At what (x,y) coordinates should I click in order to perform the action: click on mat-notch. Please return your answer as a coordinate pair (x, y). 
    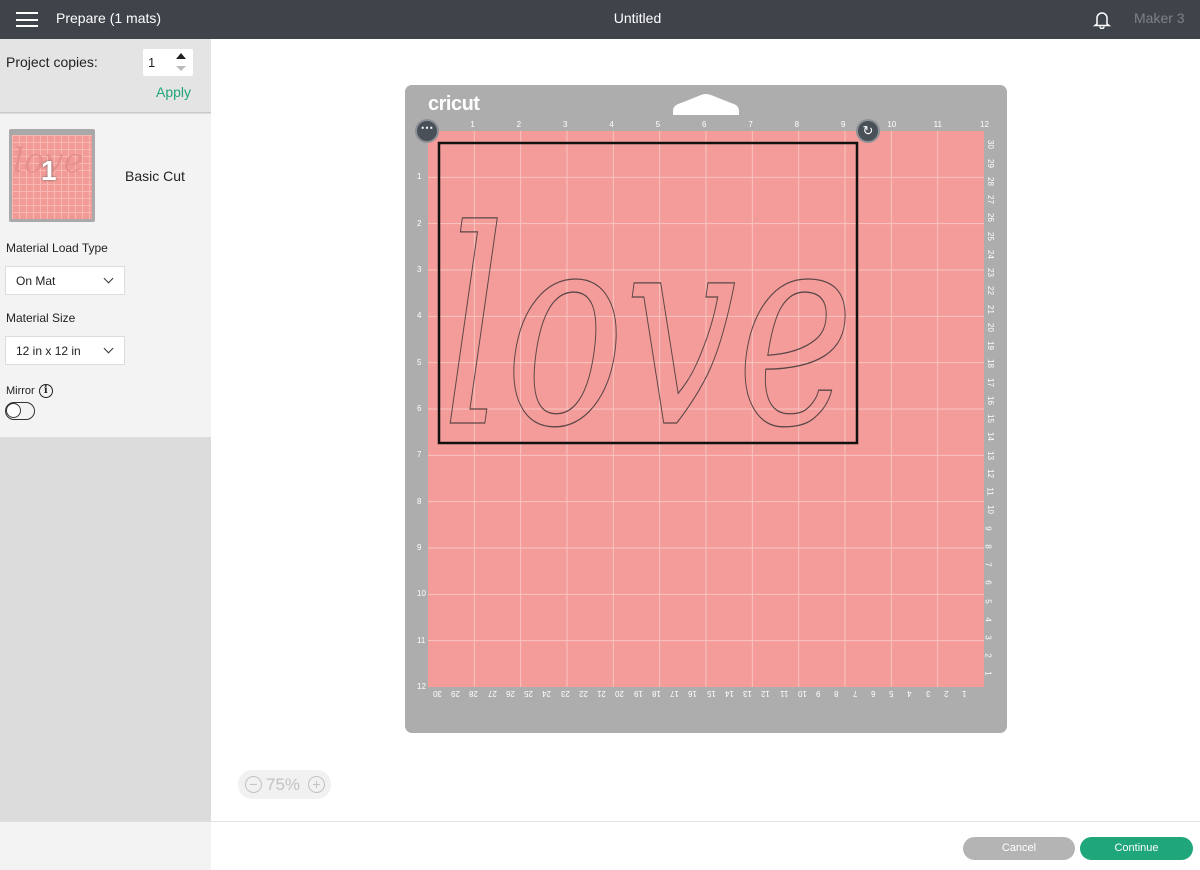
    Looking at the image, I should click on (706, 104).